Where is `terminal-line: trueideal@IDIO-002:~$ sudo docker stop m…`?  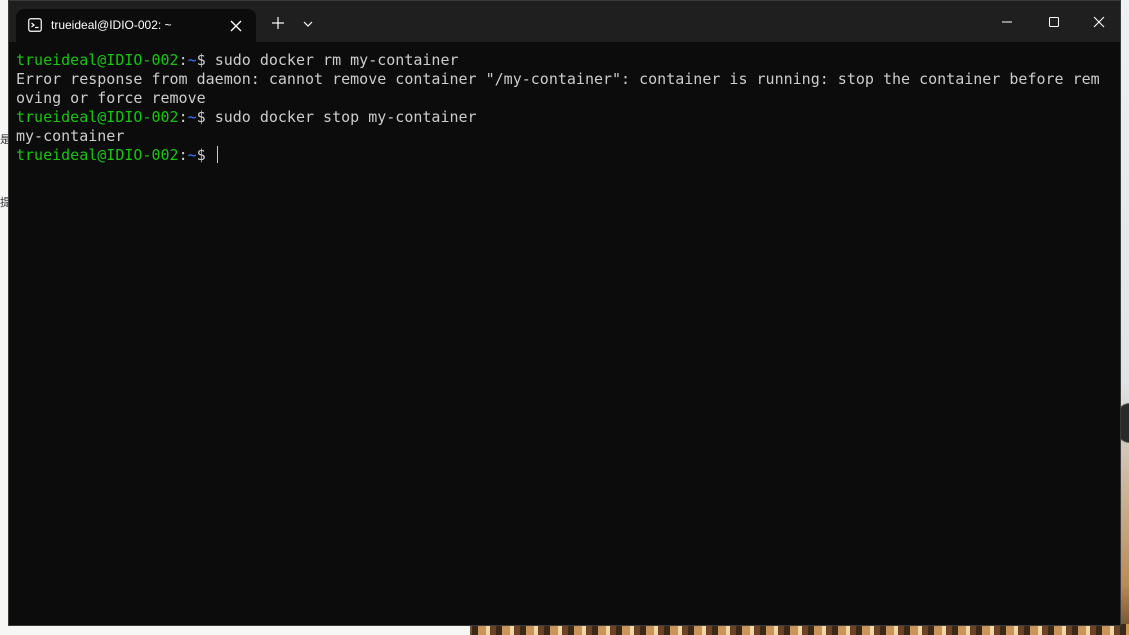 terminal-line: trueideal@IDIO-002:~$ sudo docker stop m… is located at coordinates (568, 117).